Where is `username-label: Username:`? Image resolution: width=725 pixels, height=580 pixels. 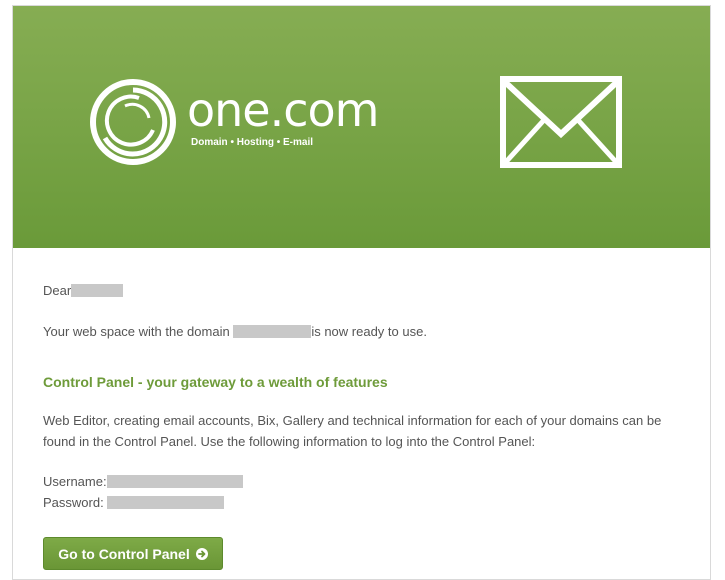 username-label: Username: is located at coordinates (75, 481).